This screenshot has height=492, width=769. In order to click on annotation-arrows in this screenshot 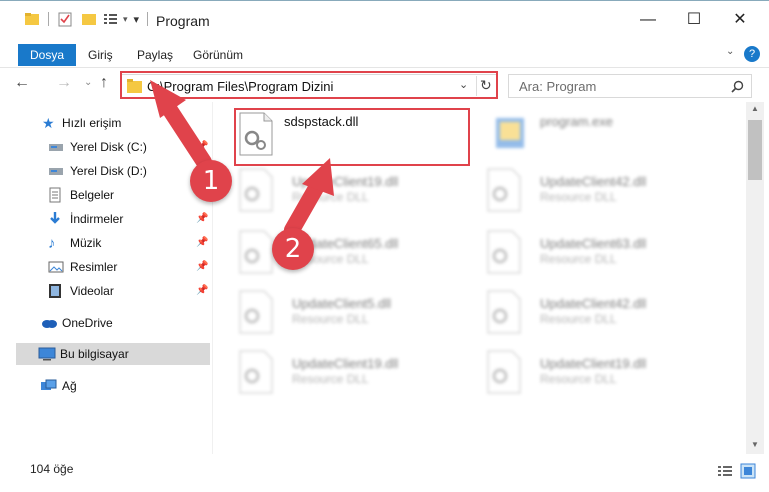, I will do `click(242, 159)`.